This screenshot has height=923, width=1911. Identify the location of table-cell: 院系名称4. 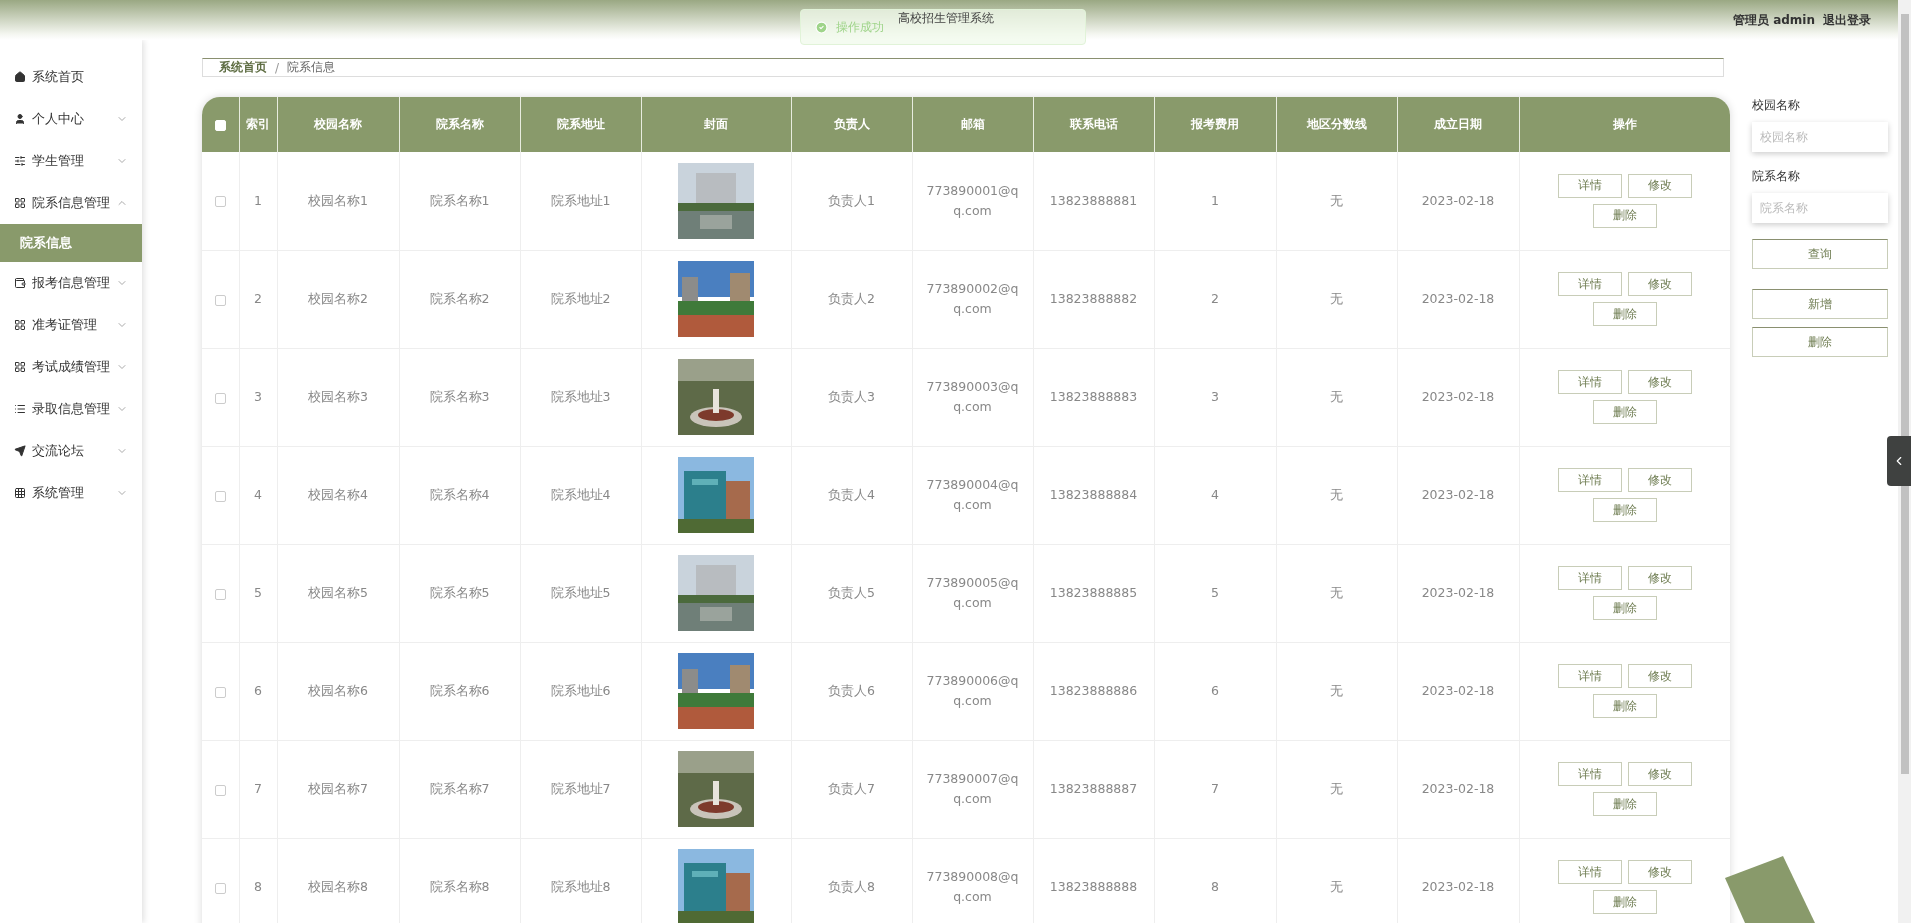
(459, 494).